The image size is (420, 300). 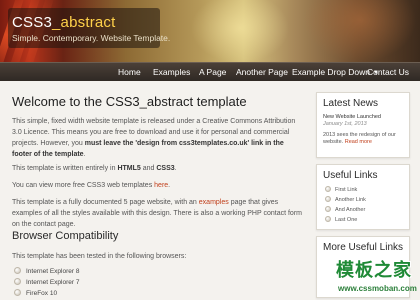 What do you see at coordinates (350, 210) in the screenshot?
I see `sidebar-link-label: And Another` at bounding box center [350, 210].